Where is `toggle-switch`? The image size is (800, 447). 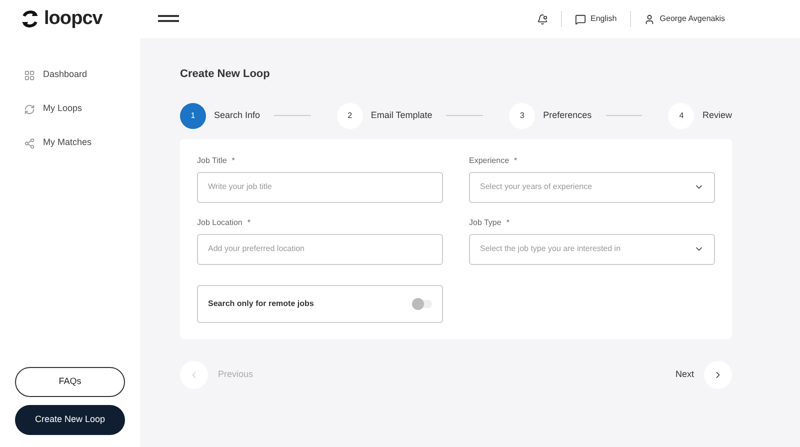 toggle-switch is located at coordinates (422, 304).